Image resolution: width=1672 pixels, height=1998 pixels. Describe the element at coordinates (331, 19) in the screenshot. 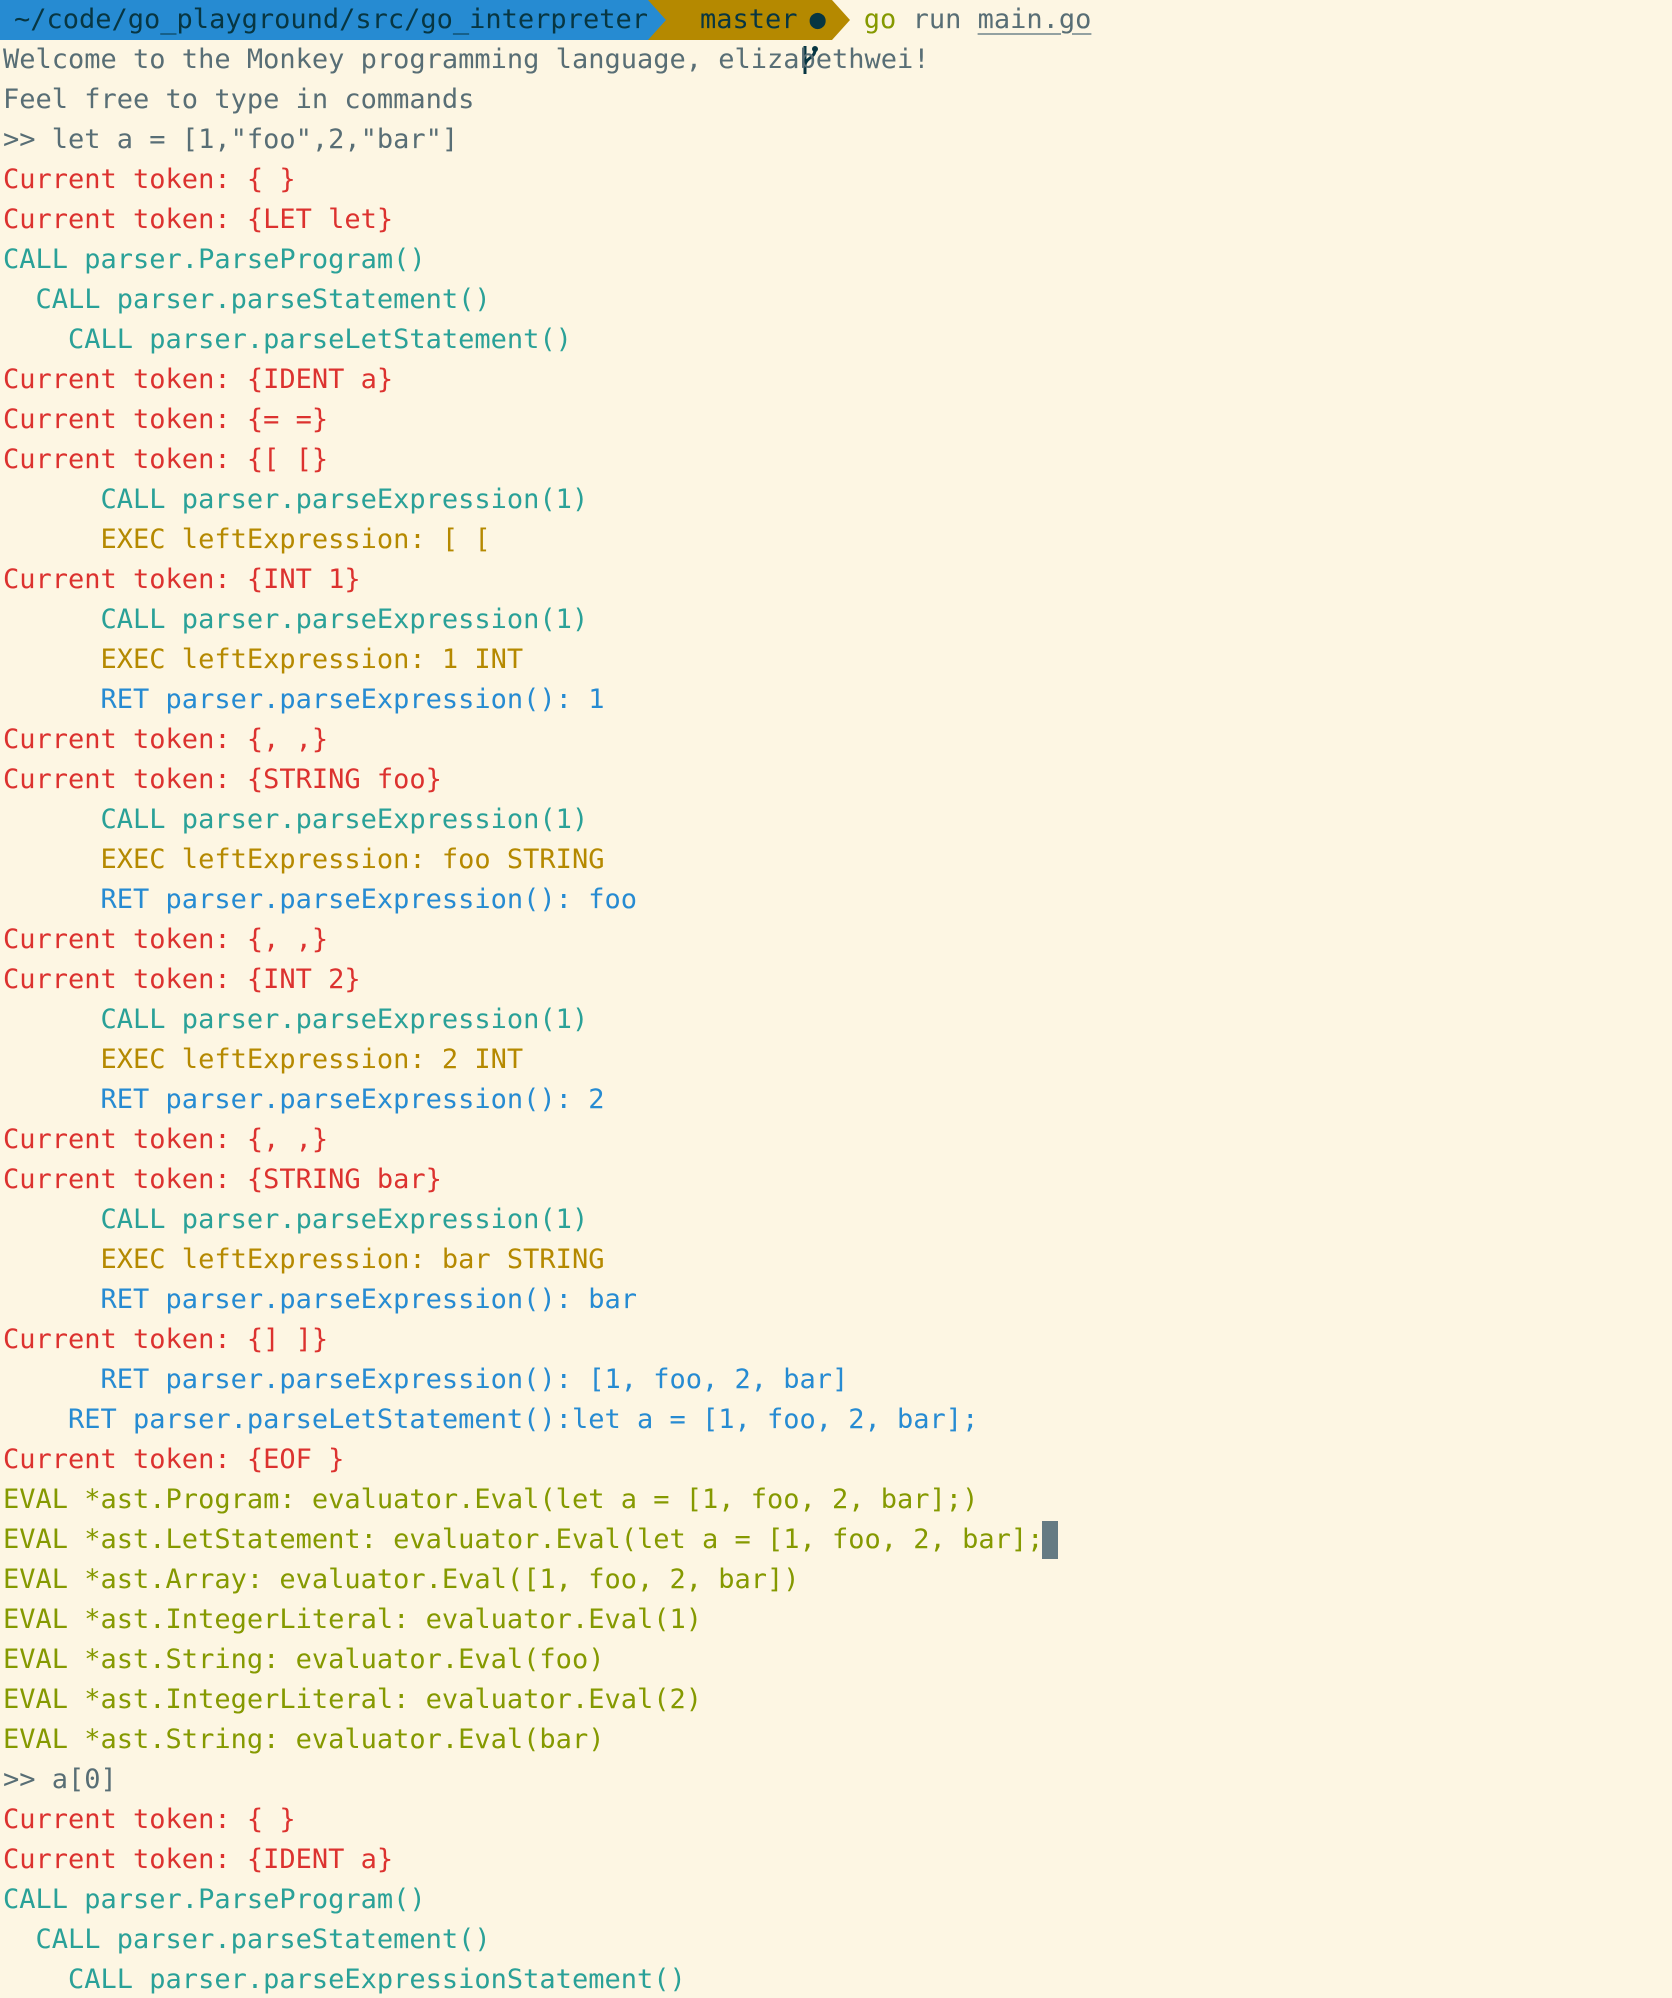

I see `prompt-path: ~/code/go_playground/src/go_interpreter` at that location.